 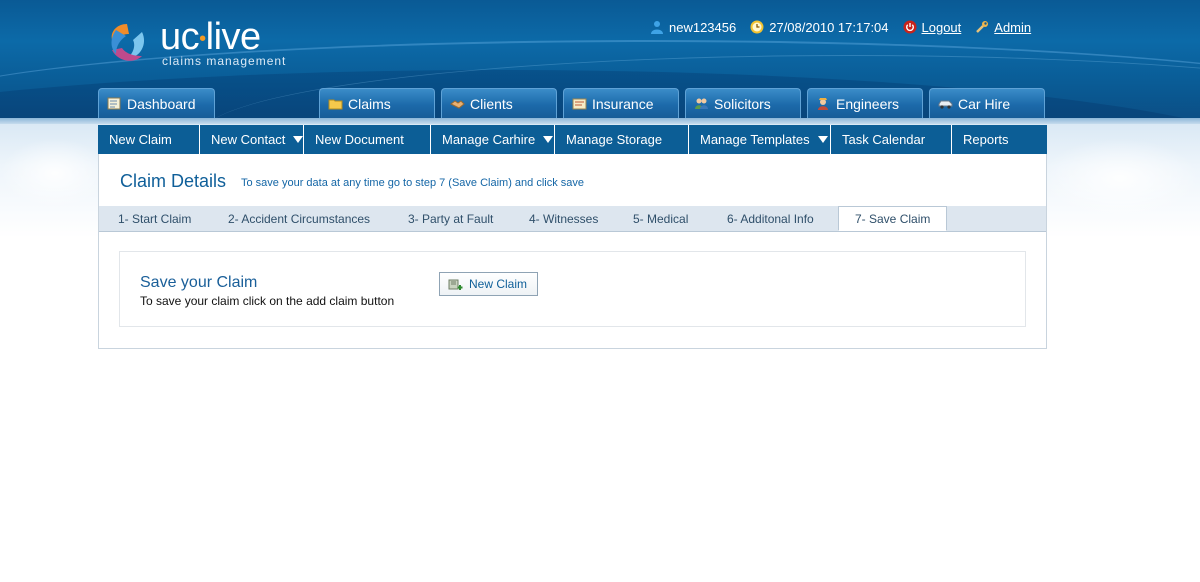 I want to click on tab-dashboard: Dashboard, so click(x=156, y=103).